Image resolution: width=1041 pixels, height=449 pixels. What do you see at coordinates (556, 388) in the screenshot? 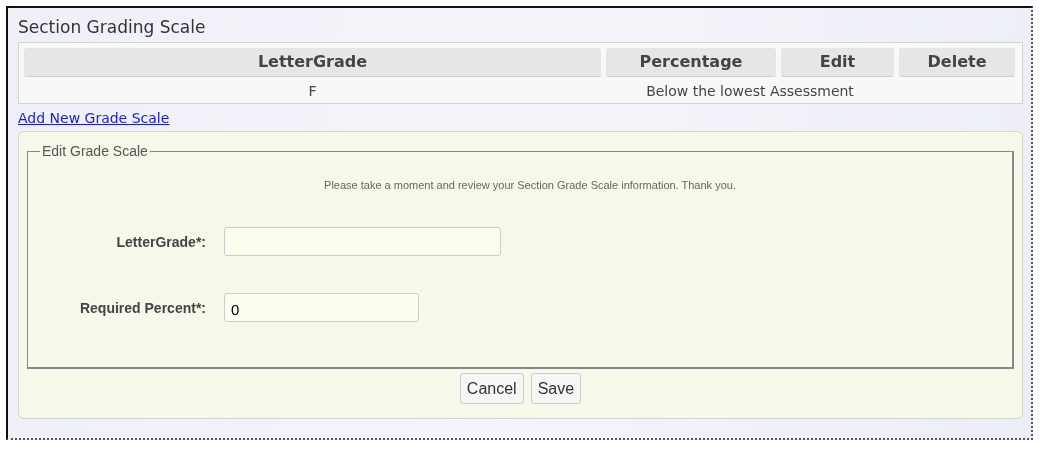
I see `save-button: Save` at bounding box center [556, 388].